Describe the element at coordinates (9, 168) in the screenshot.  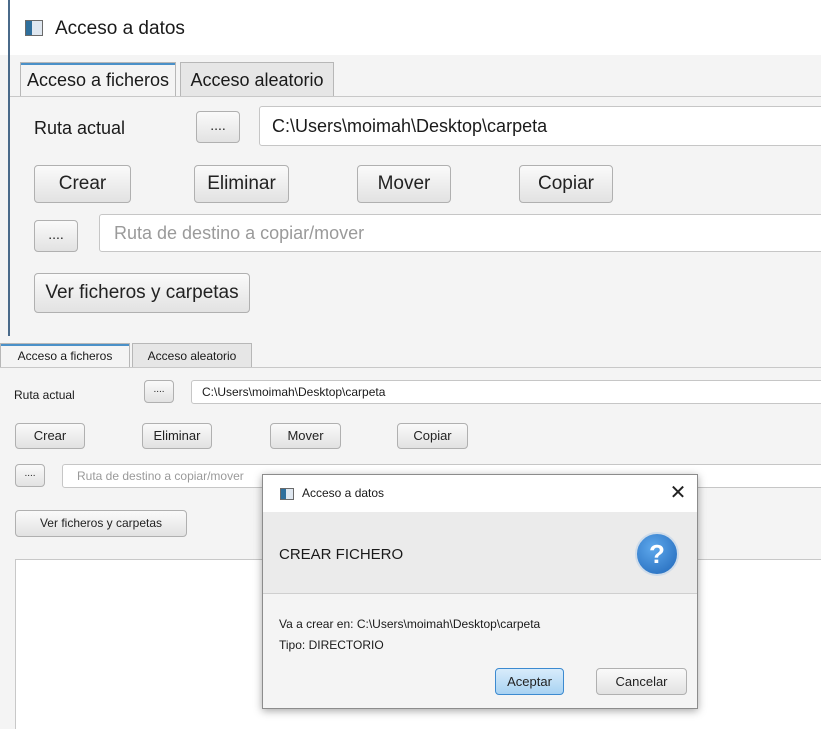
I see `window-edge` at that location.